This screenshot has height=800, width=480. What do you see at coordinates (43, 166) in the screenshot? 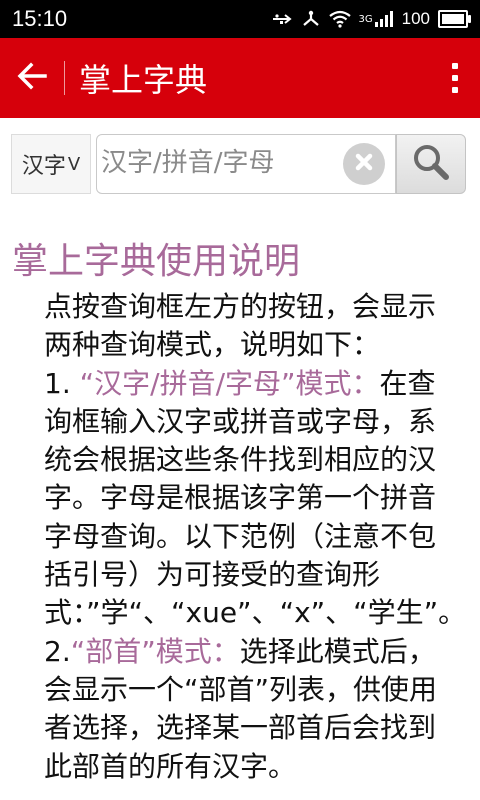
I see `search-mode-label: 汉字` at bounding box center [43, 166].